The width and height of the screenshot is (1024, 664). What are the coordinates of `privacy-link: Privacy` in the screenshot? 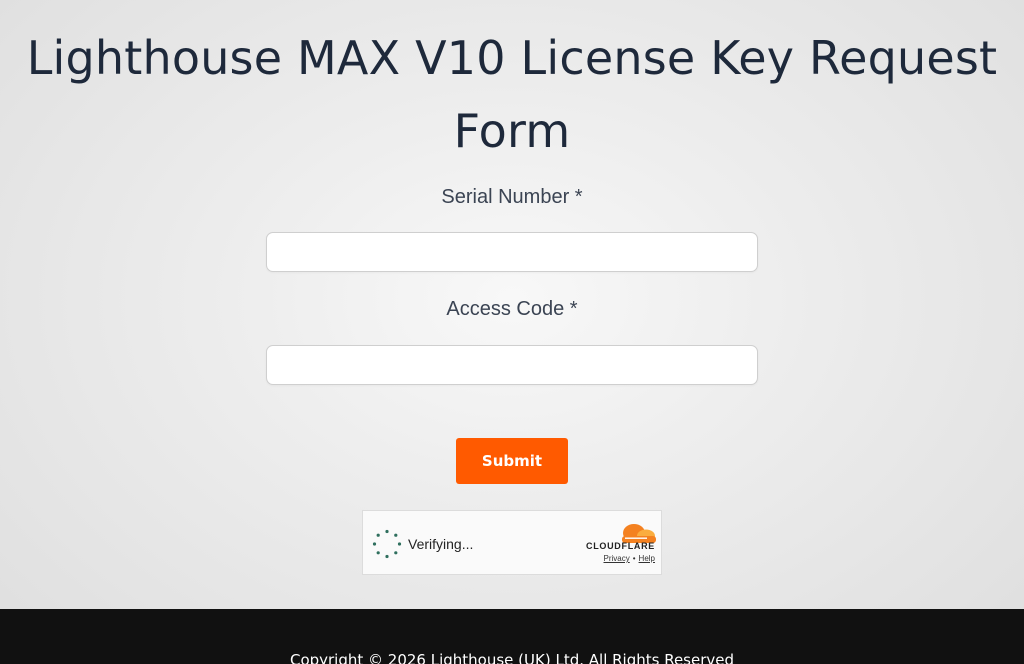 It's located at (617, 558).